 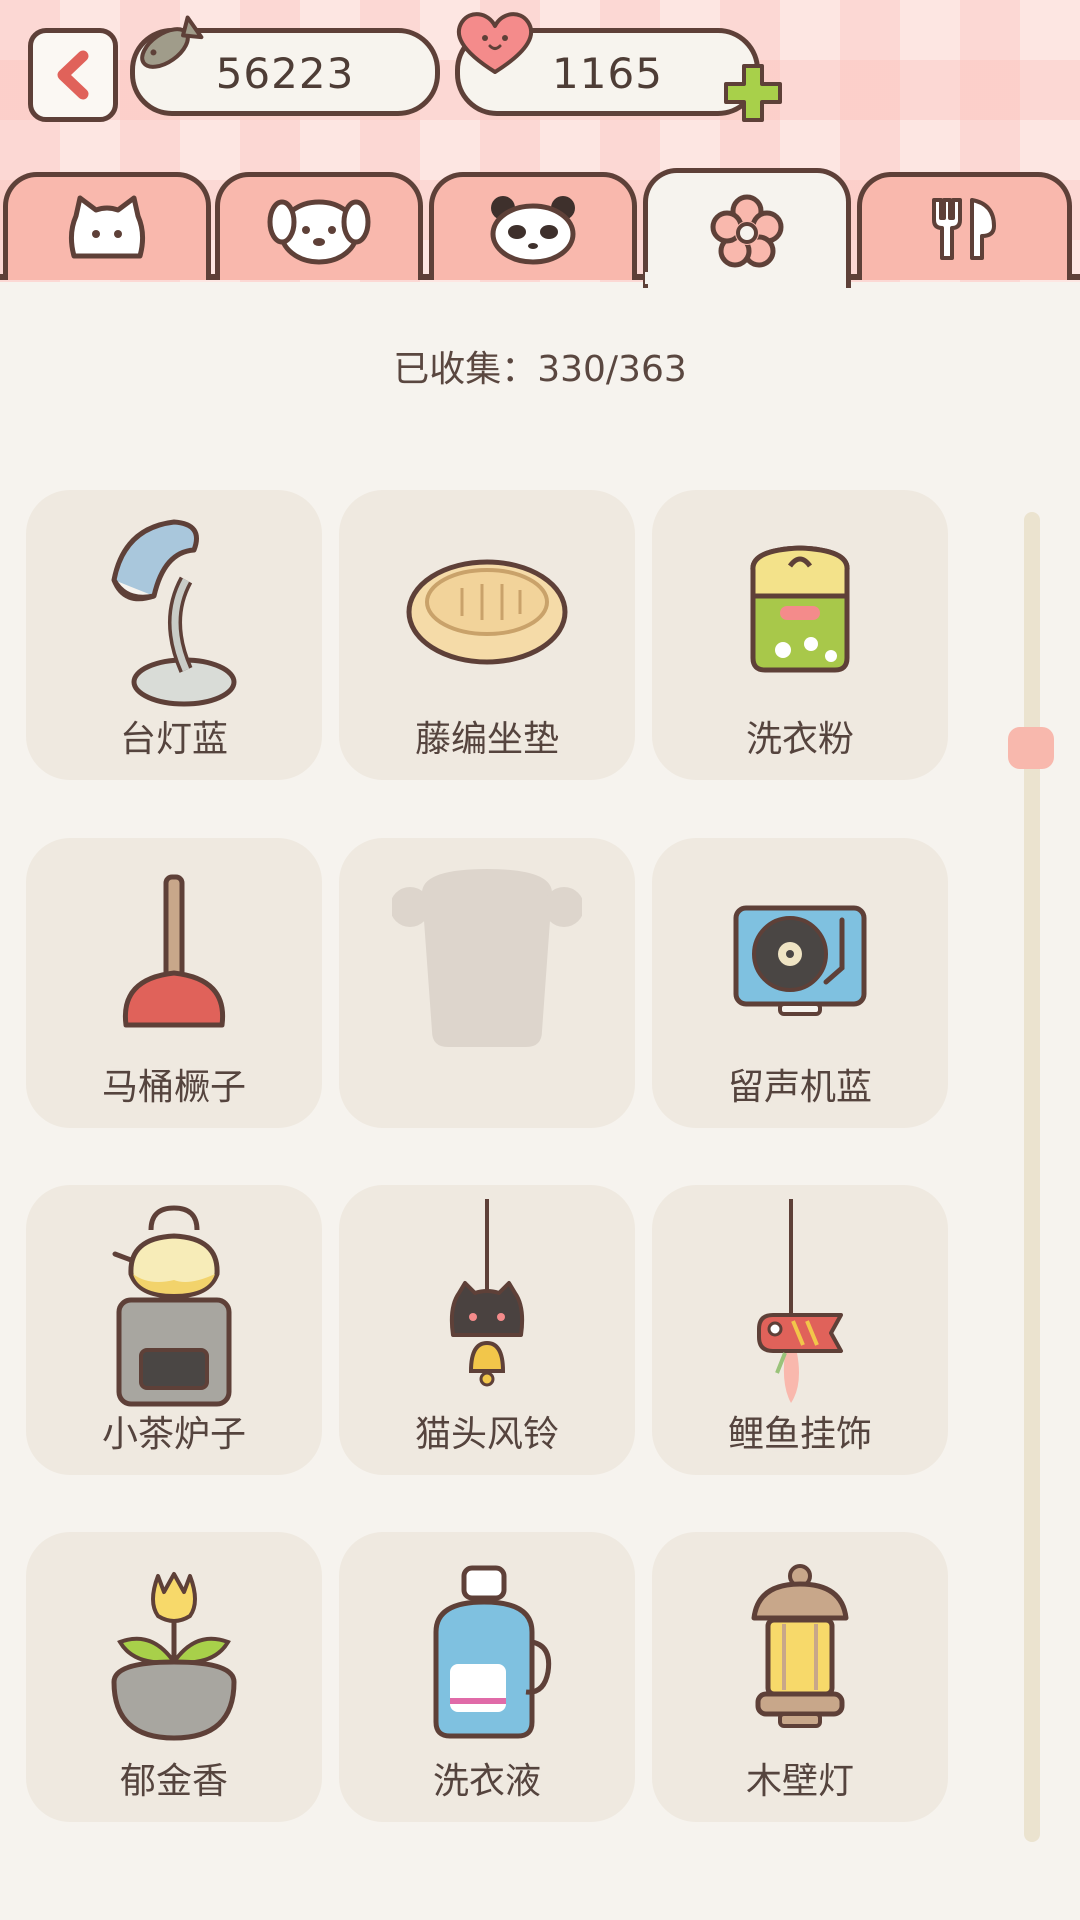 What do you see at coordinates (172, 42) in the screenshot?
I see `fish-icon` at bounding box center [172, 42].